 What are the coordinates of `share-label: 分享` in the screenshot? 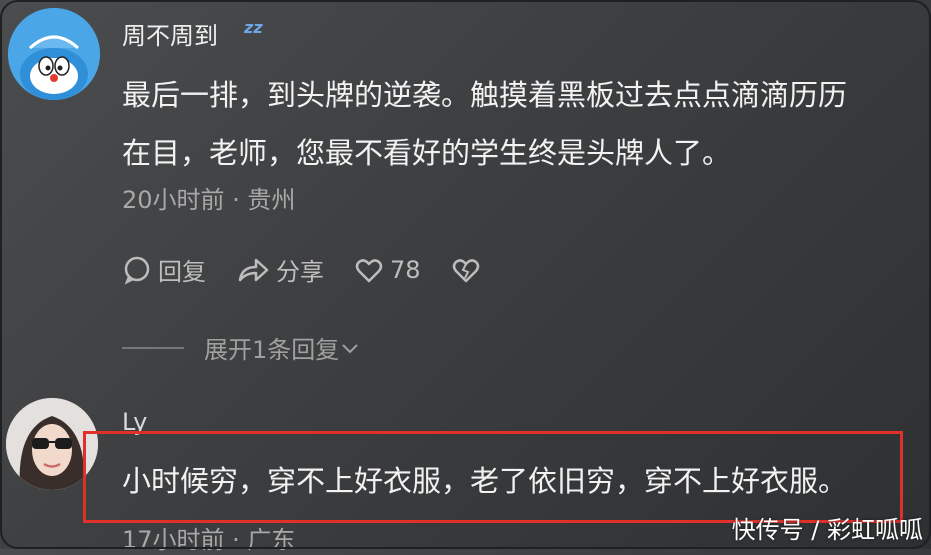 It's located at (300, 272).